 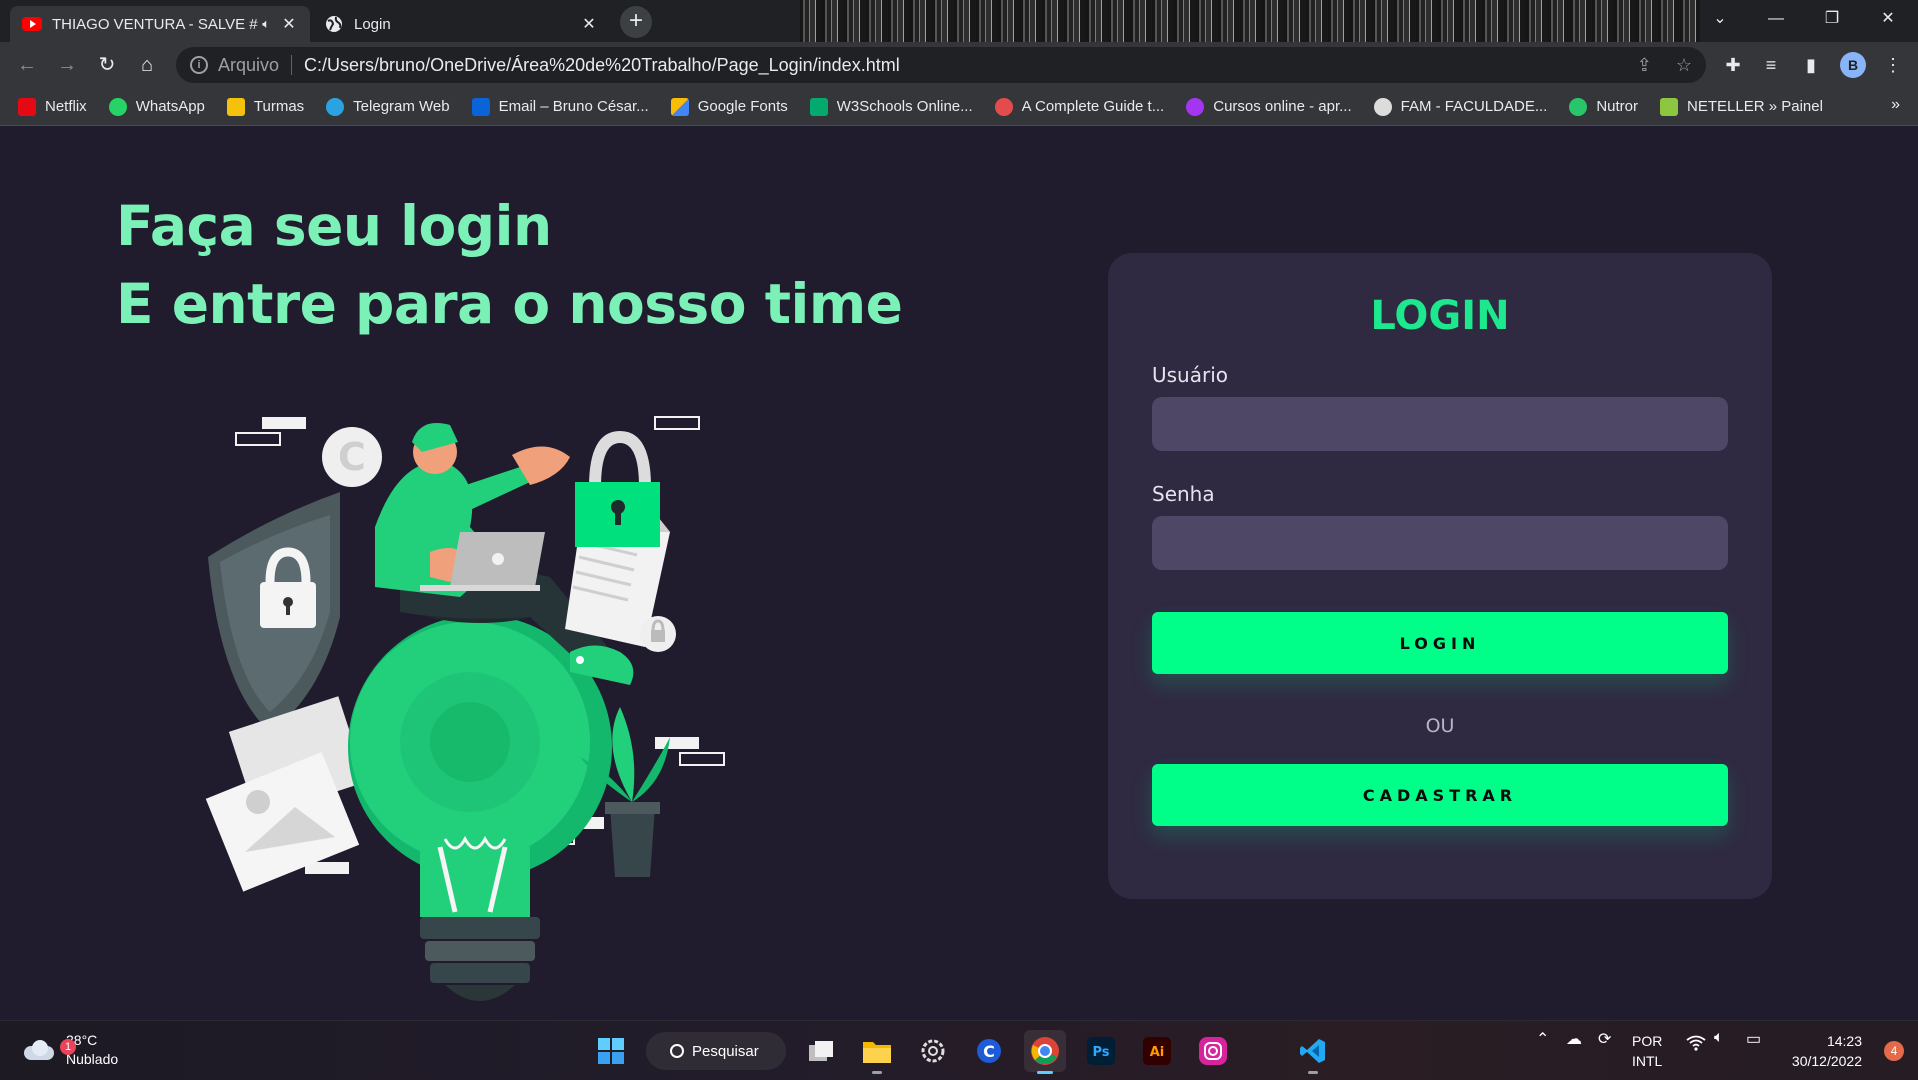 I want to click on tab-login: Login ✕, so click(x=461, y=24).